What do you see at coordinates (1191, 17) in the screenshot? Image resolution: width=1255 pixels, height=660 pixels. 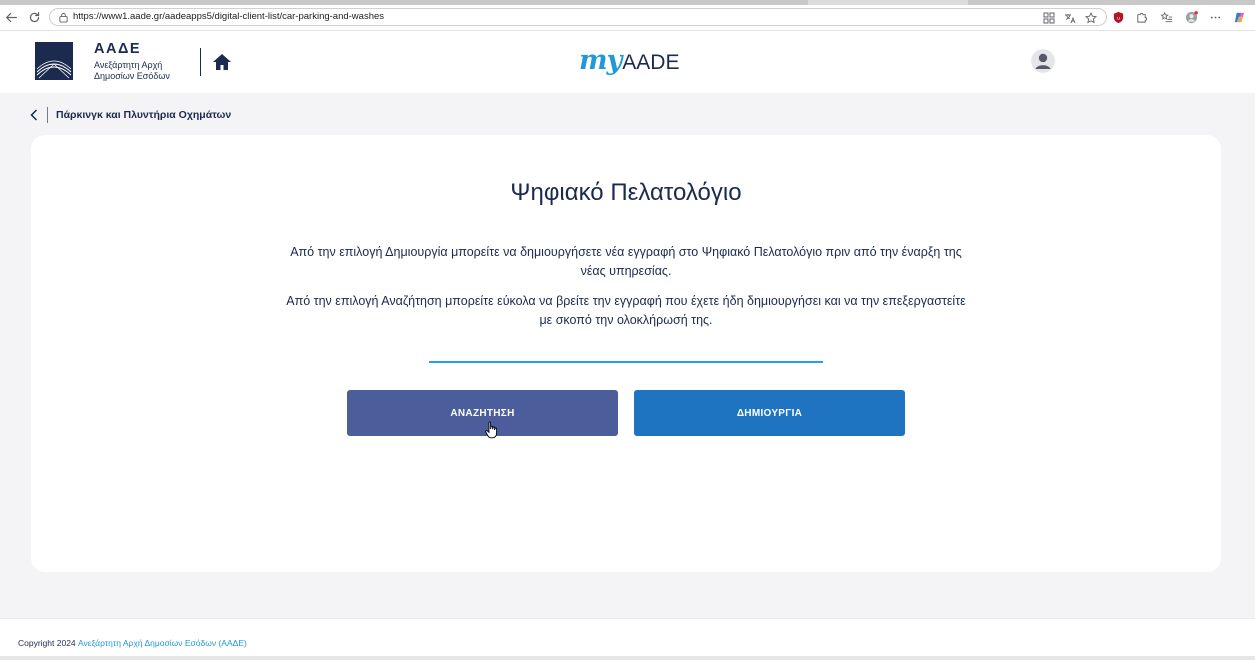 I see `browser-profile-icon` at bounding box center [1191, 17].